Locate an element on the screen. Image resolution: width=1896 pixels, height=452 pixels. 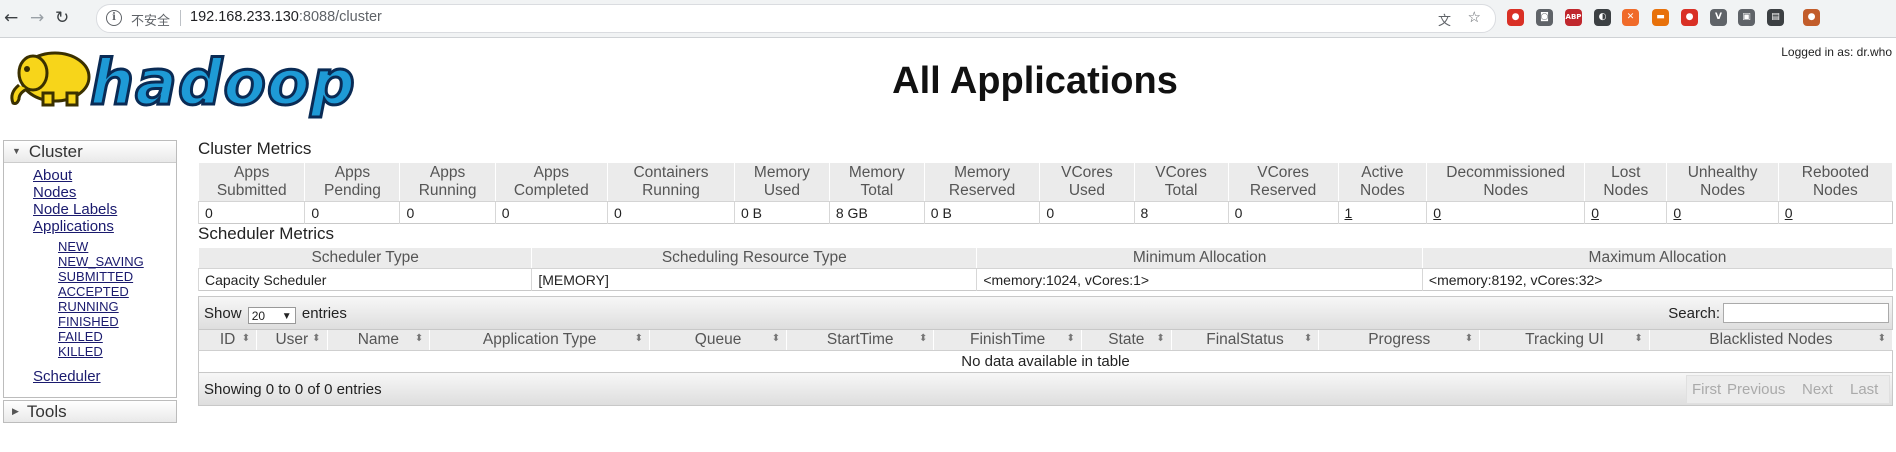
pager-next-button: Next is located at coordinates (1817, 389).